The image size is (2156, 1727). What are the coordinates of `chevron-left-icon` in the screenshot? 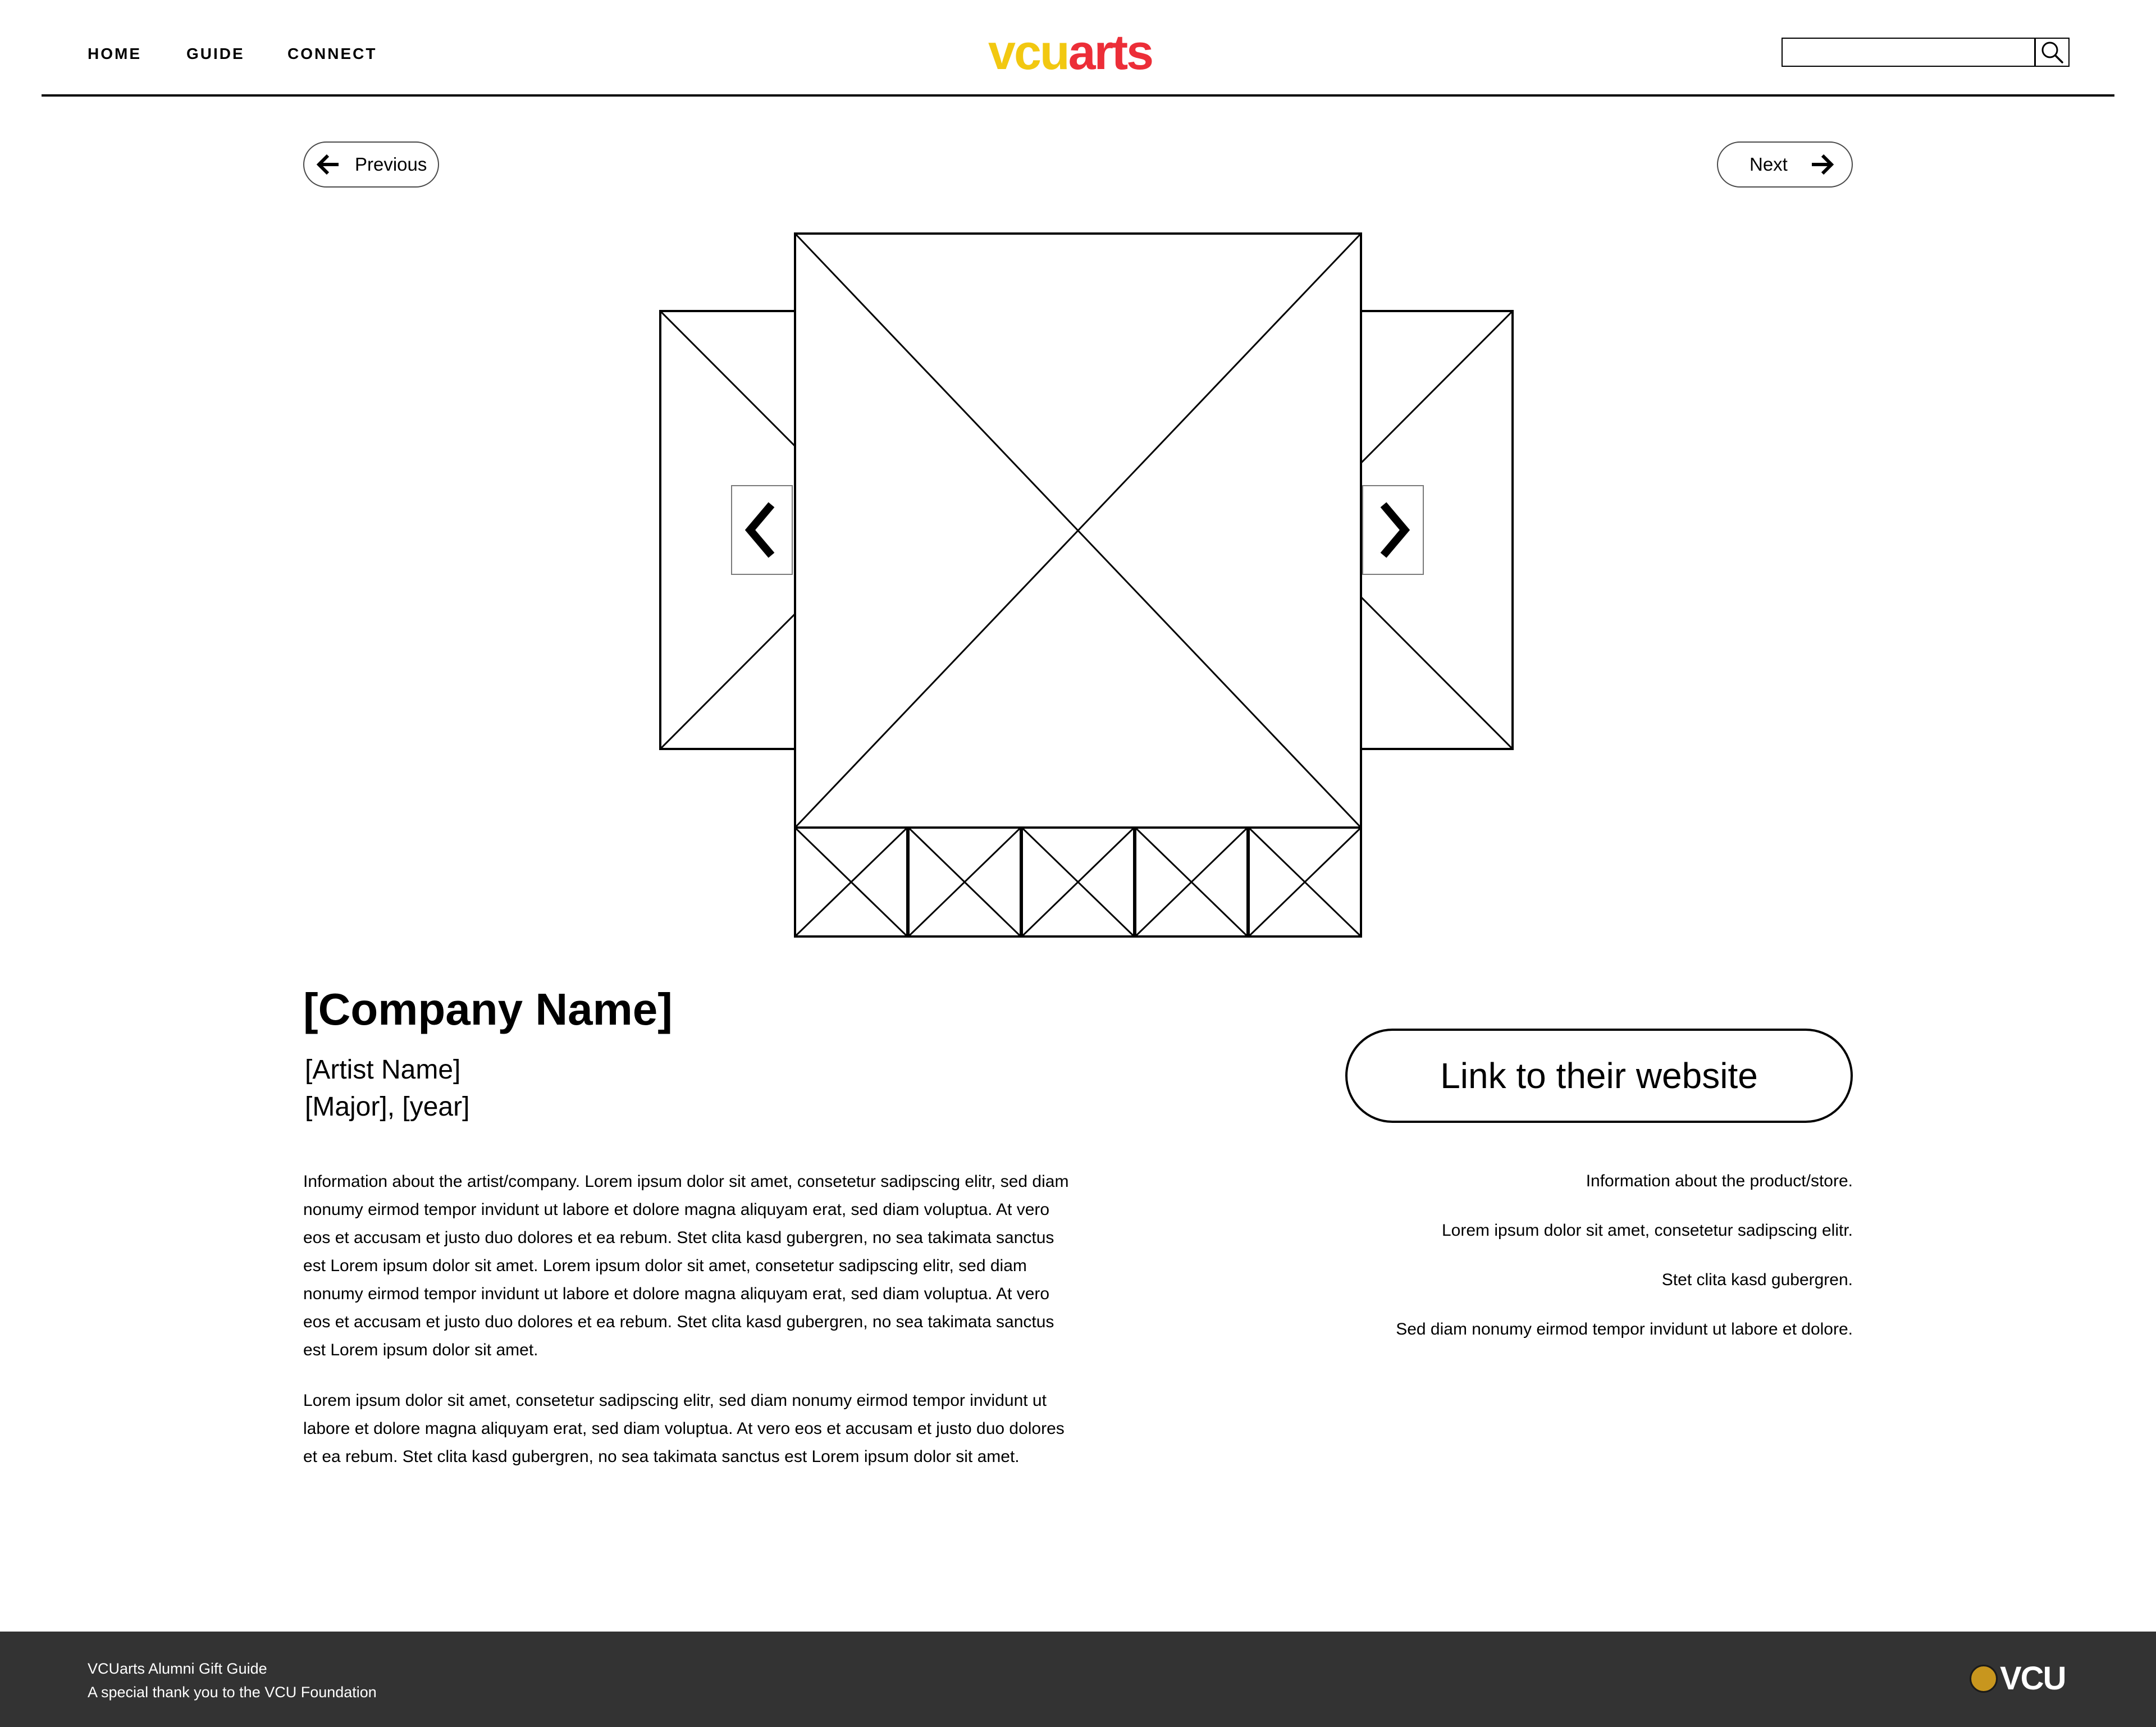 It's located at (759, 530).